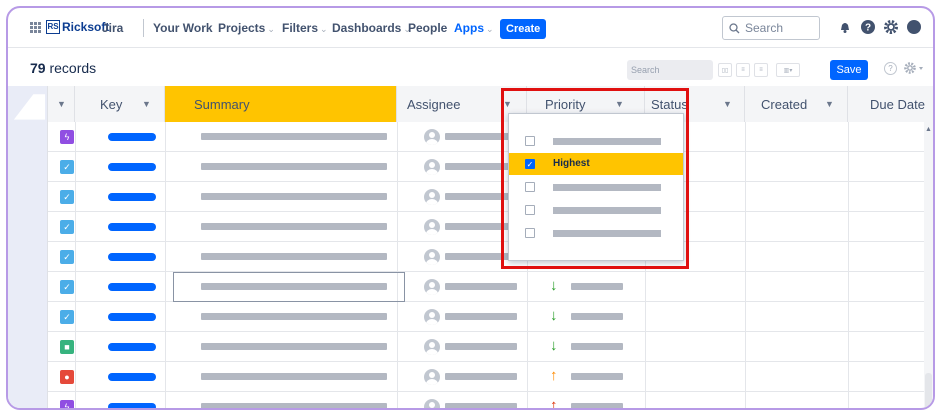 The image size is (941, 412). I want to click on table-search-input: Search, so click(670, 70).